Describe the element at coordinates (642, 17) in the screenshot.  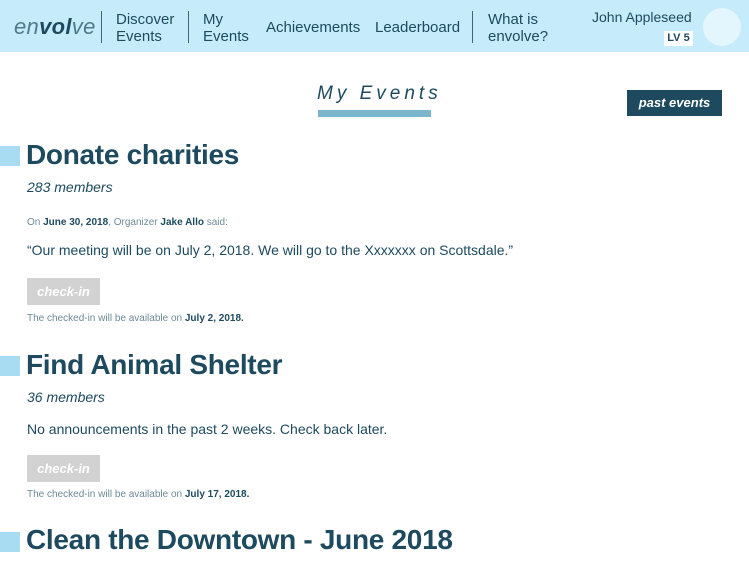
I see `user-name: John Appleseed` at that location.